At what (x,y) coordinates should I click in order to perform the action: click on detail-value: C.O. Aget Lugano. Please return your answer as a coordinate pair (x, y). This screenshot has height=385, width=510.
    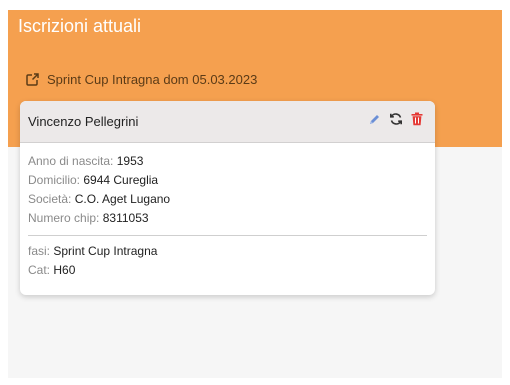
    Looking at the image, I should click on (122, 199).